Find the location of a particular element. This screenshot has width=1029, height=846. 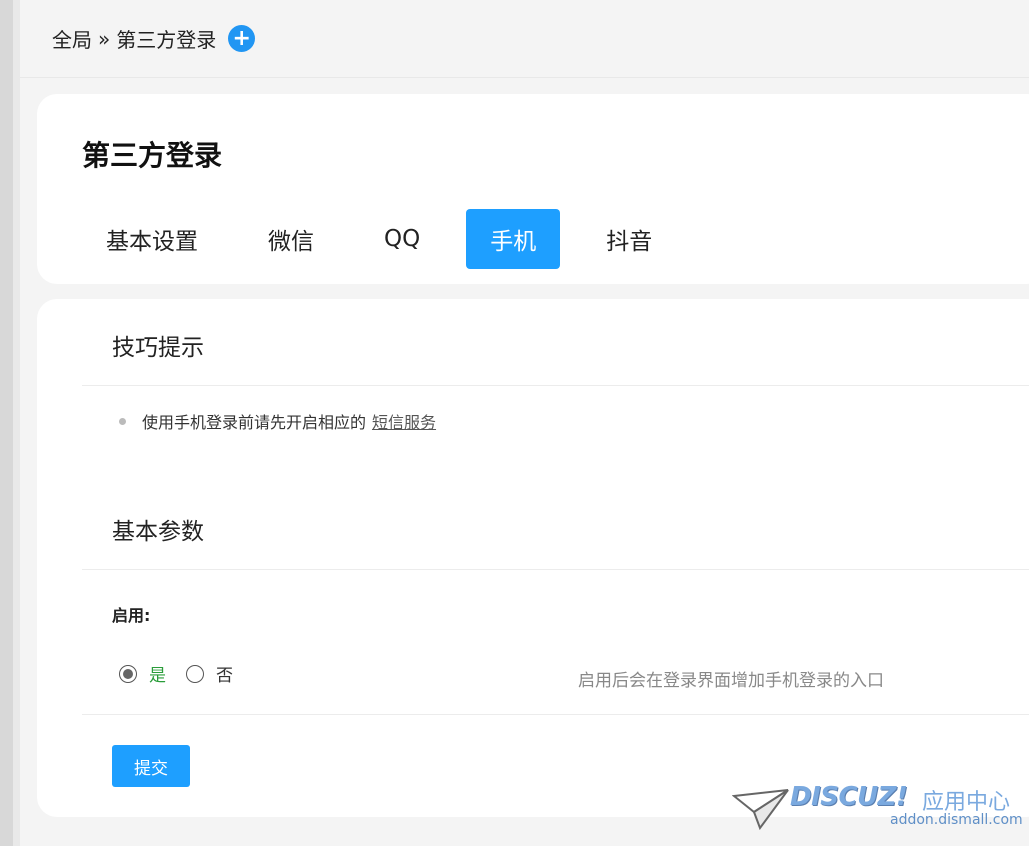

tab-qq: QQ is located at coordinates (402, 239).